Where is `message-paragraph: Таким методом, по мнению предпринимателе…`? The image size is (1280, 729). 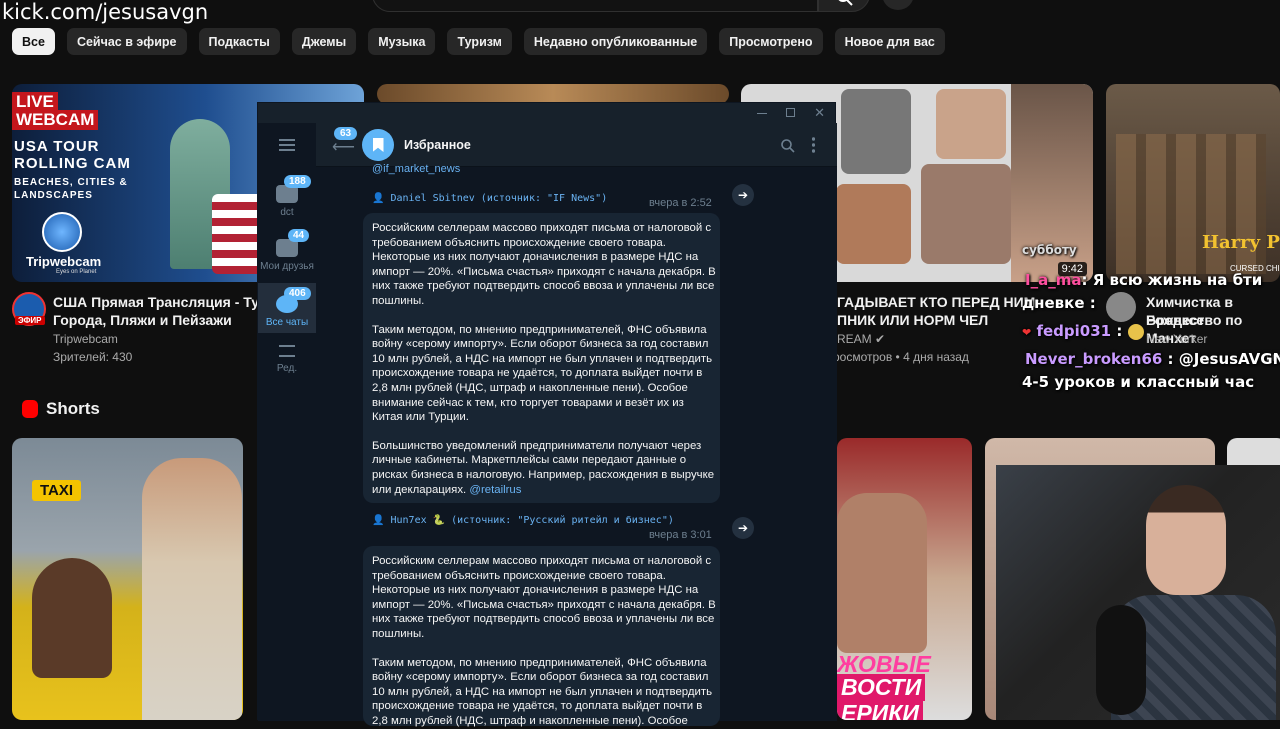 message-paragraph: Таким методом, по мнению предпринимателе… is located at coordinates (542, 691).